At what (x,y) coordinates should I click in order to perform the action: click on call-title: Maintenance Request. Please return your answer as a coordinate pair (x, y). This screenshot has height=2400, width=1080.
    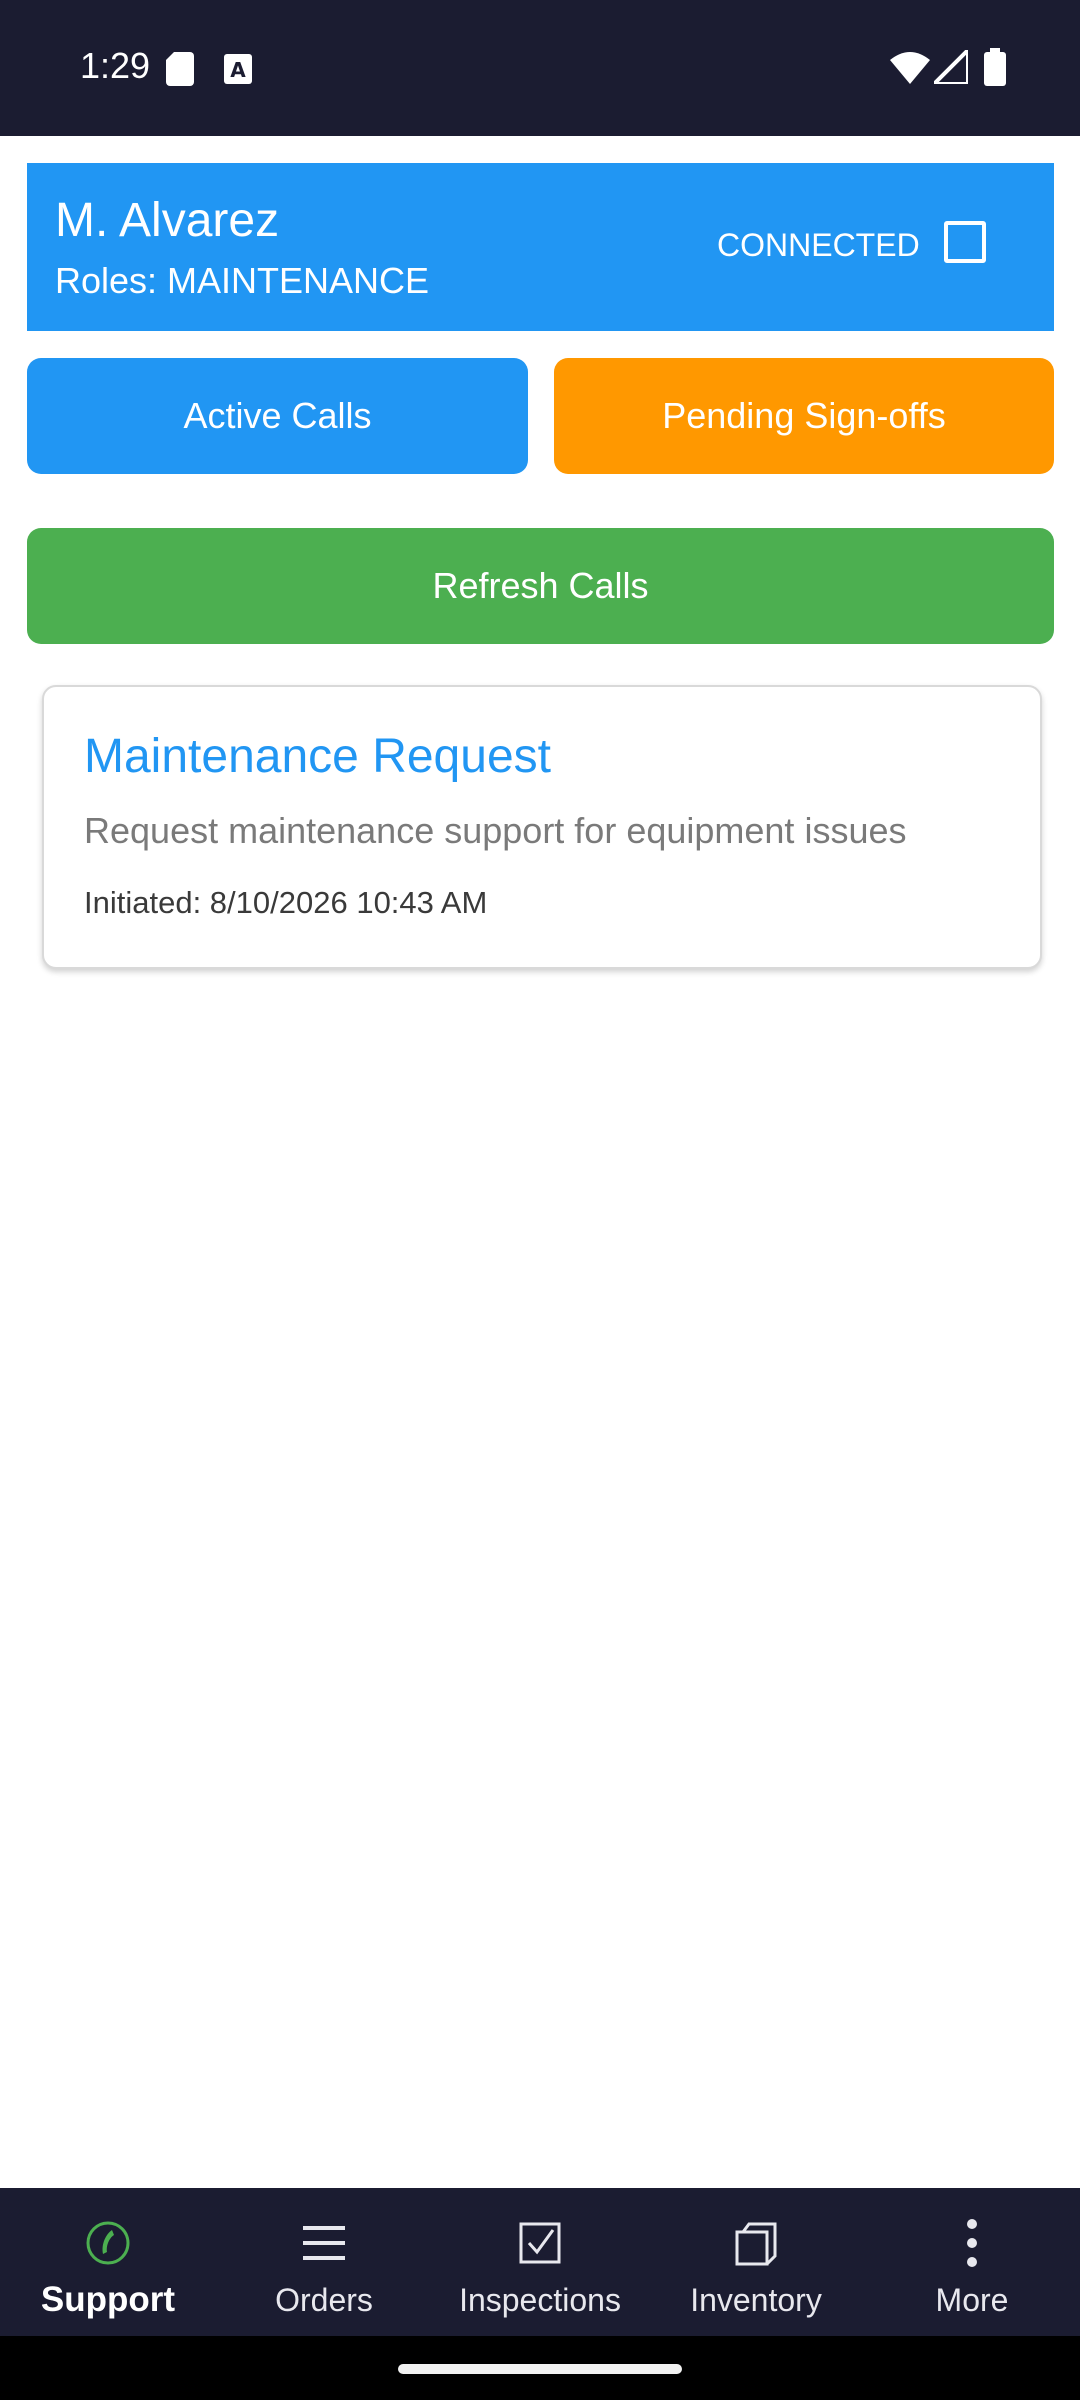
    Looking at the image, I should click on (317, 756).